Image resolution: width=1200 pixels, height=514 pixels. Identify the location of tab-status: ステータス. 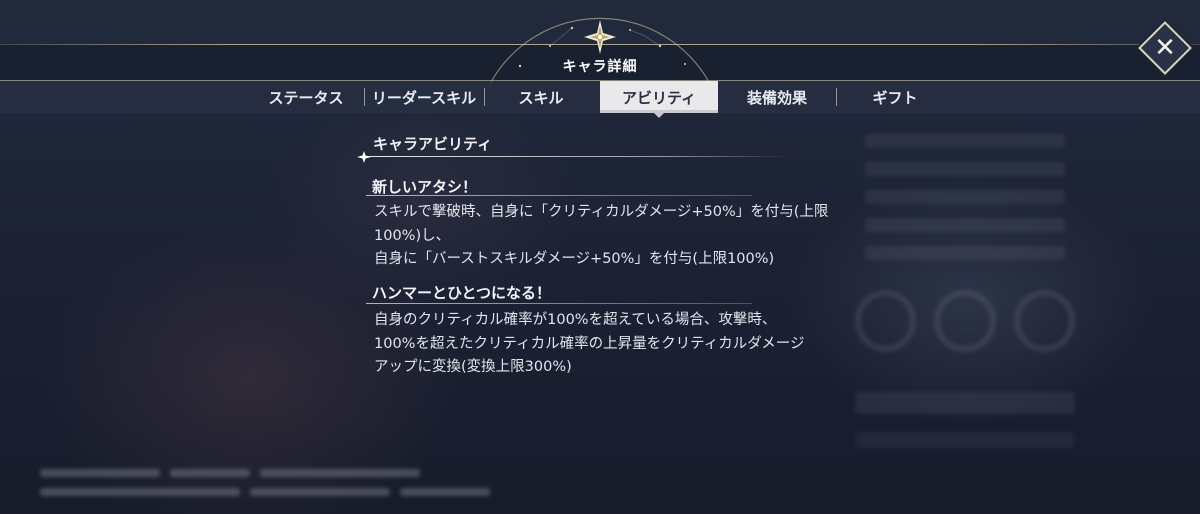
(306, 97).